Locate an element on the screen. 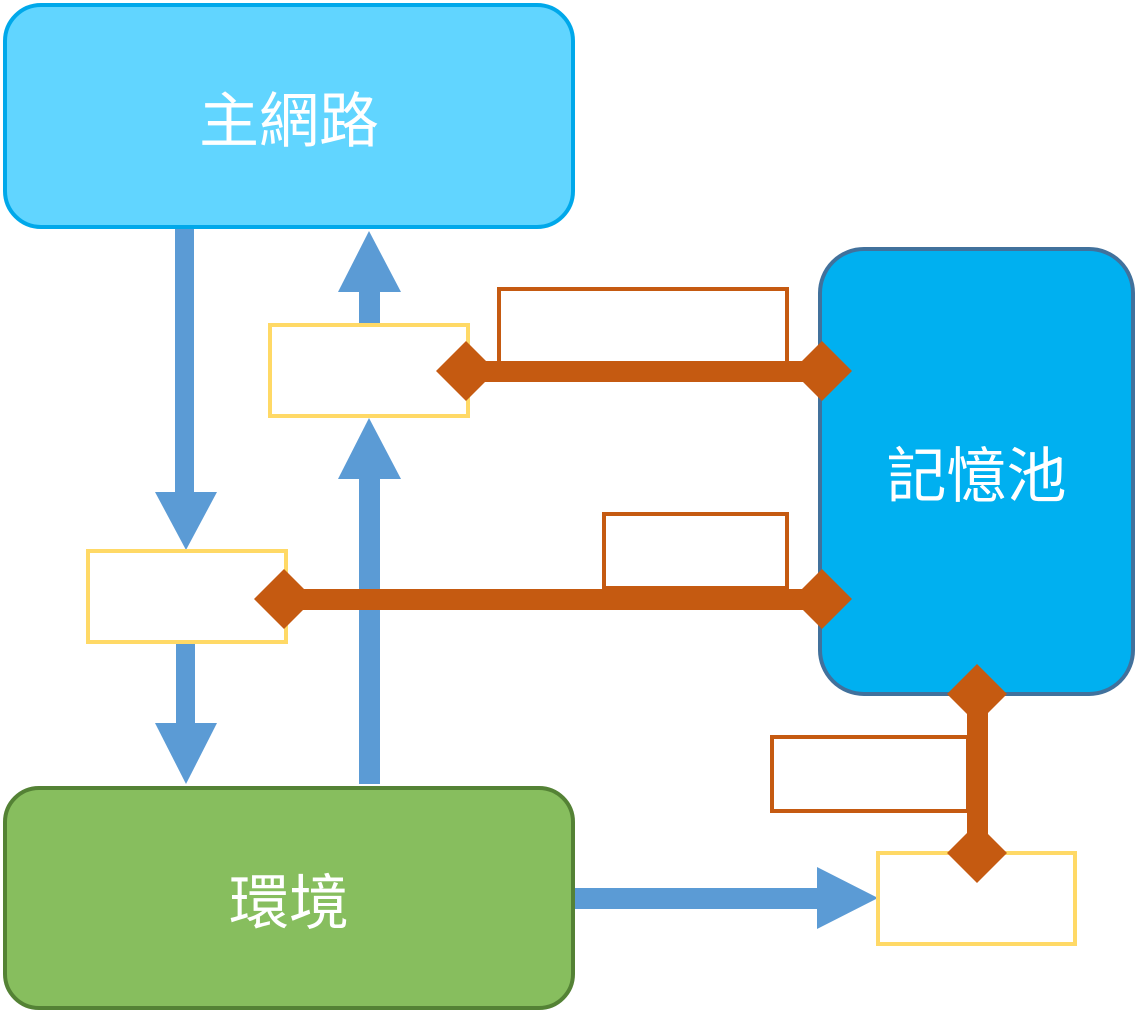  memory-link-bottom-end-diamond is located at coordinates (977, 853).